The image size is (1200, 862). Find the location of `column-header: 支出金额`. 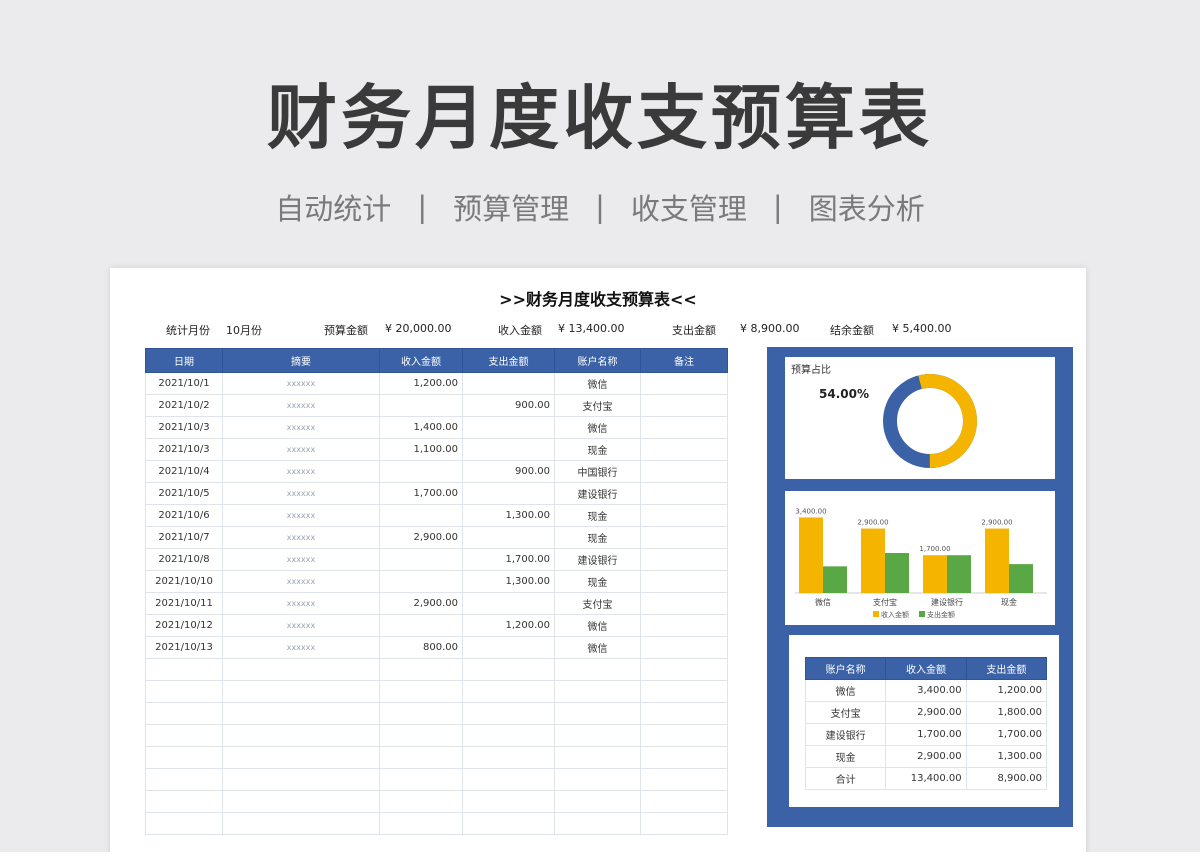

column-header: 支出金额 is located at coordinates (509, 361).